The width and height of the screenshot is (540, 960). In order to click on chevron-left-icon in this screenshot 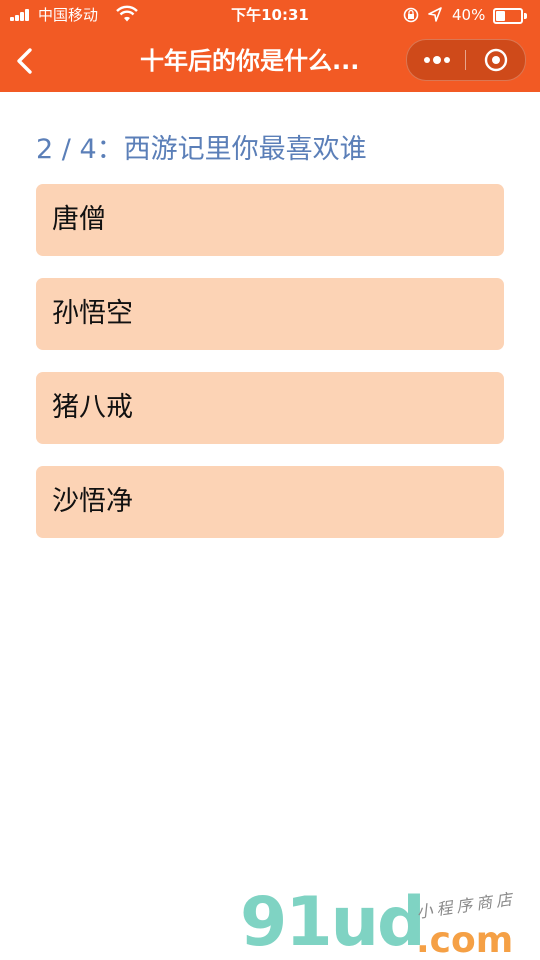, I will do `click(24, 61)`.